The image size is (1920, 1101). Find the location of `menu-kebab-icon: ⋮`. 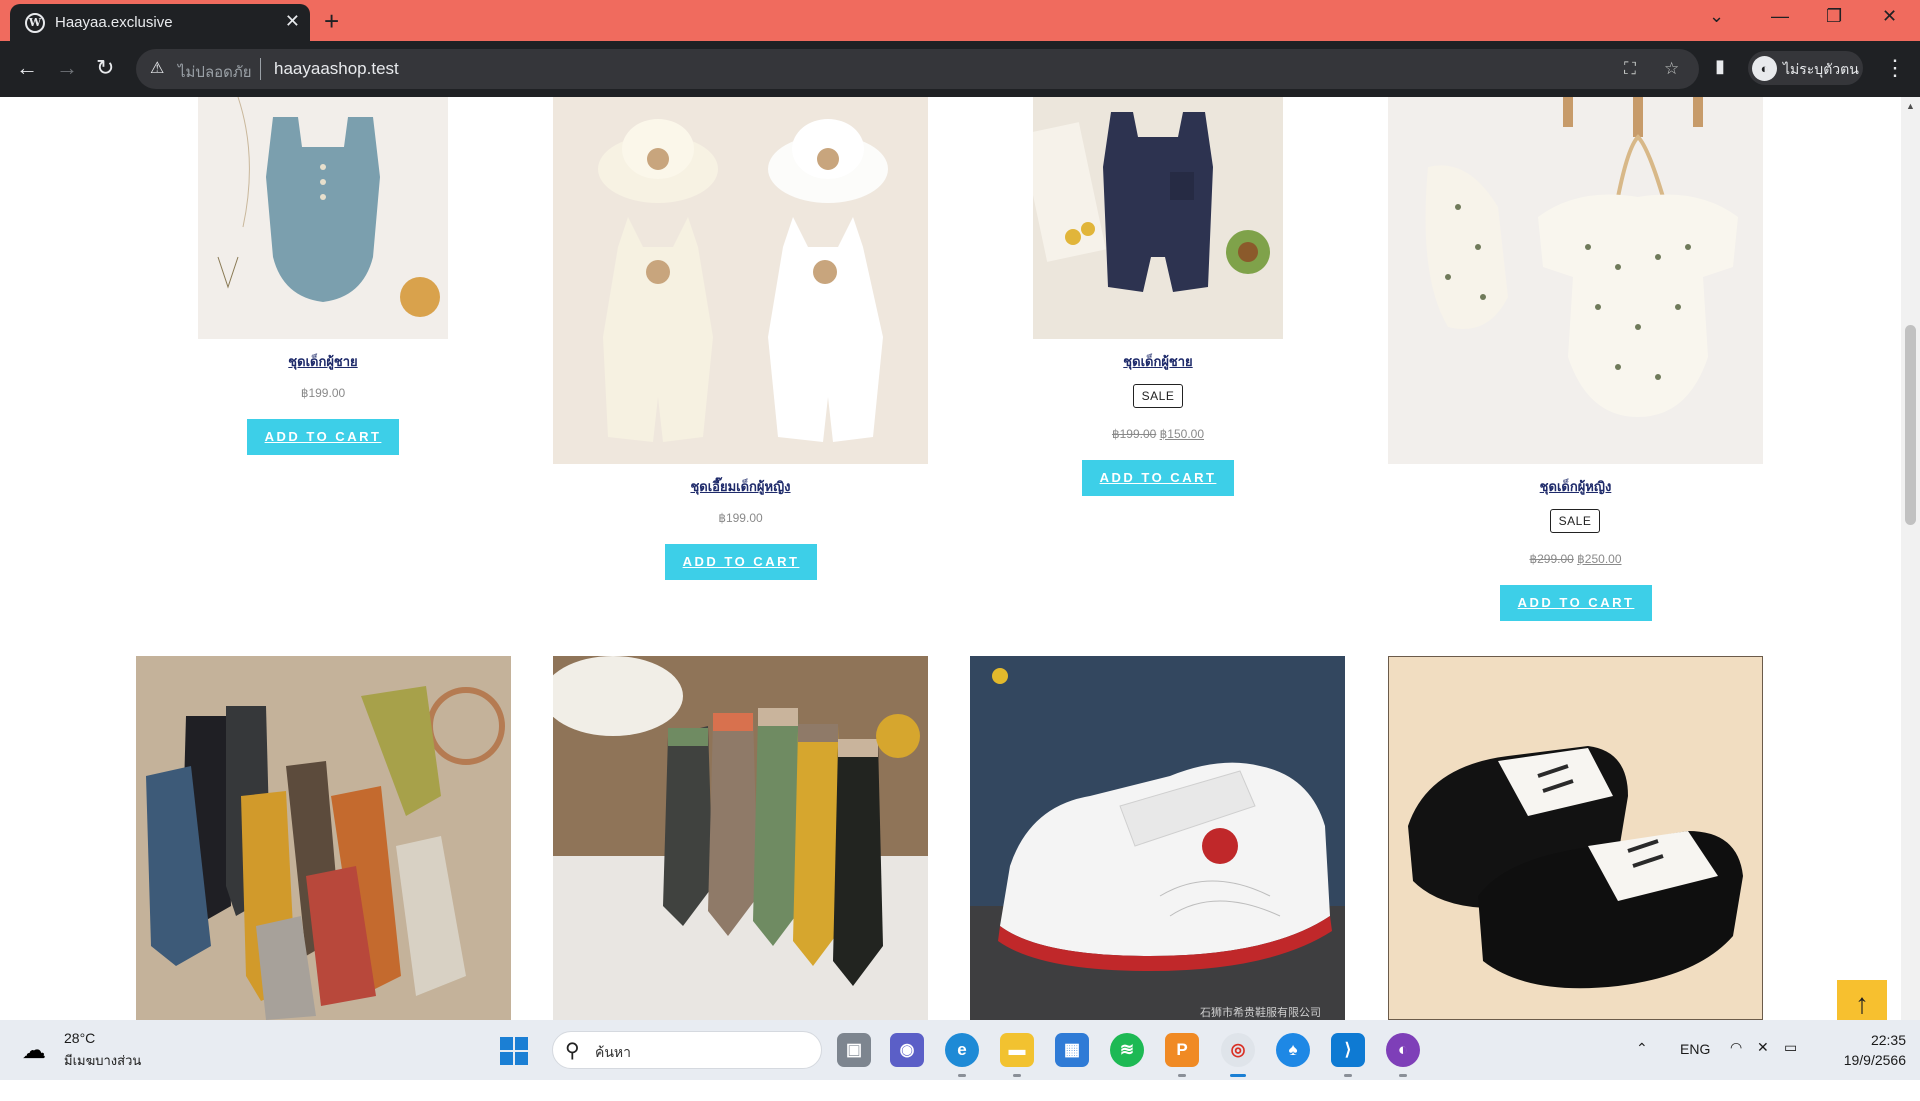

menu-kebab-icon: ⋮ is located at coordinates (1895, 68).